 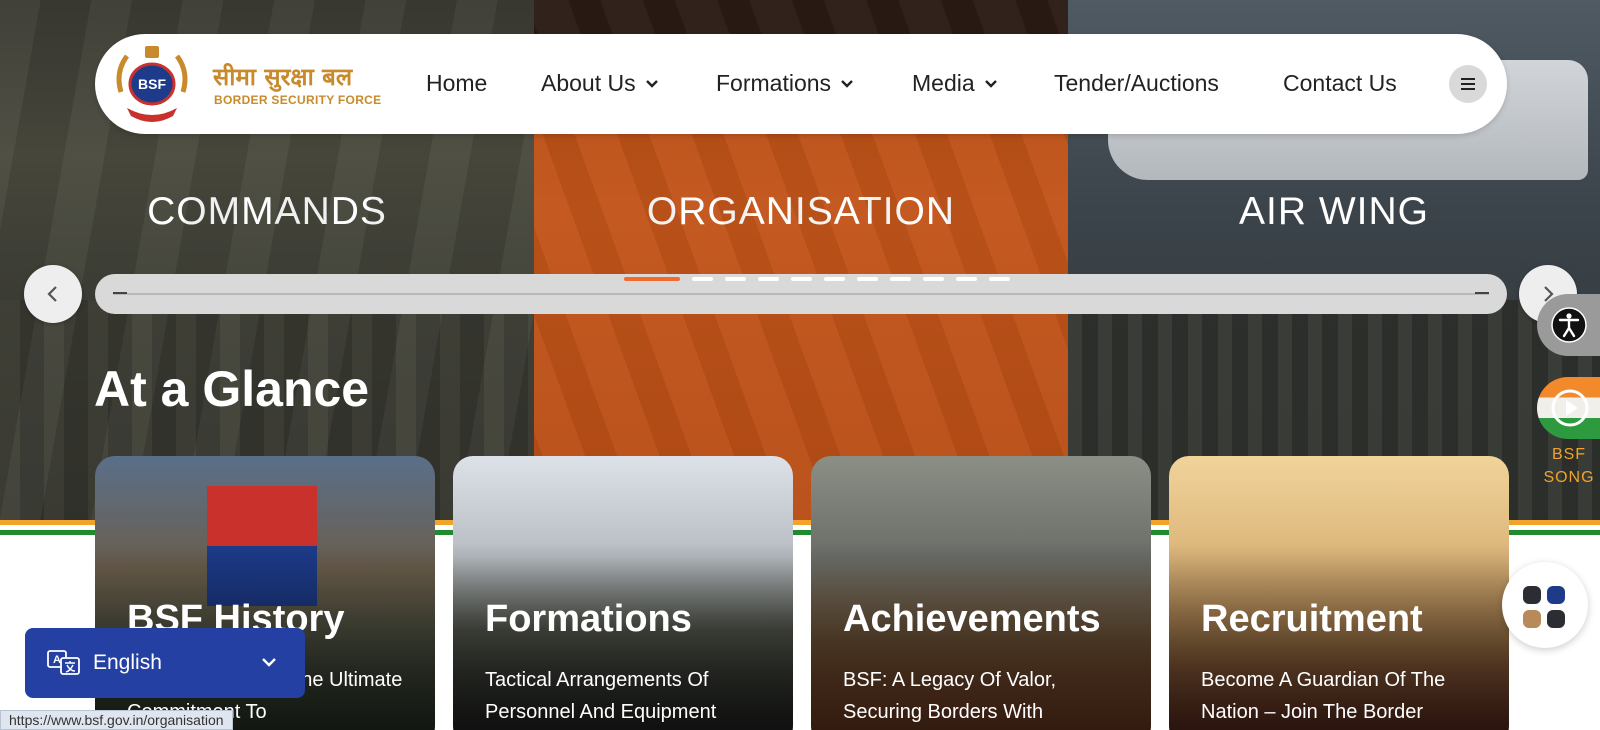 What do you see at coordinates (801, 17) in the screenshot?
I see `panel-photo` at bounding box center [801, 17].